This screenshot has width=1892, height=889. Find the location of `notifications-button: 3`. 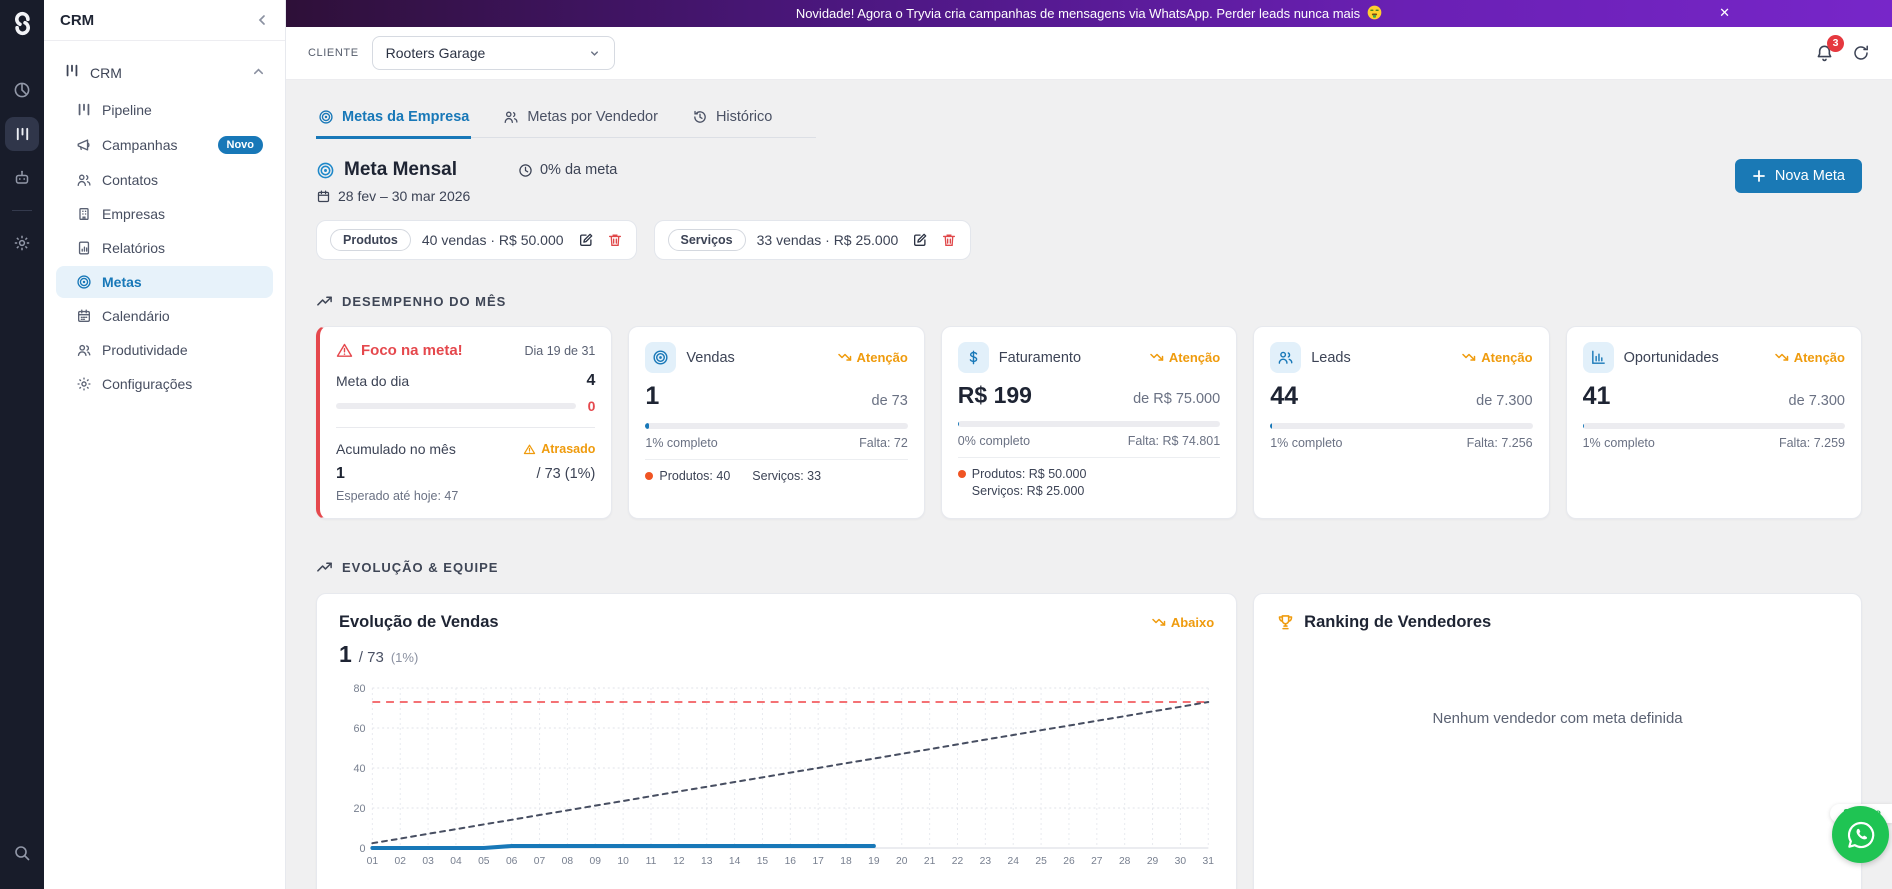

notifications-button: 3 is located at coordinates (1829, 48).